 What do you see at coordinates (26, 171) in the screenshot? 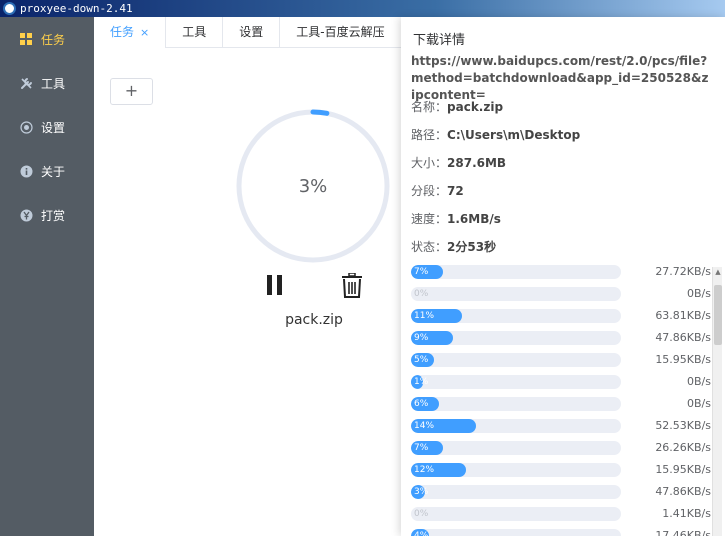
I see `info-icon` at bounding box center [26, 171].